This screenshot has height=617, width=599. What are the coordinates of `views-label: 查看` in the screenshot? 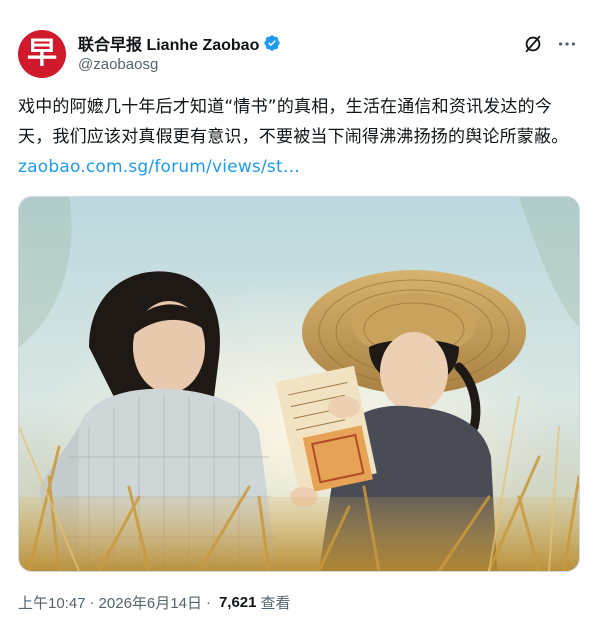 It's located at (275, 603).